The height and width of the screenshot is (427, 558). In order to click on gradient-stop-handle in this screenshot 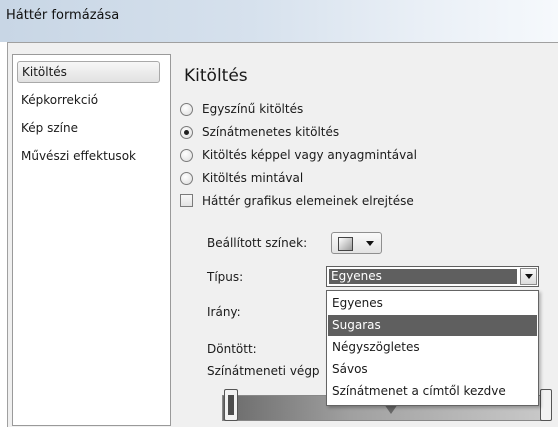, I will do `click(231, 405)`.